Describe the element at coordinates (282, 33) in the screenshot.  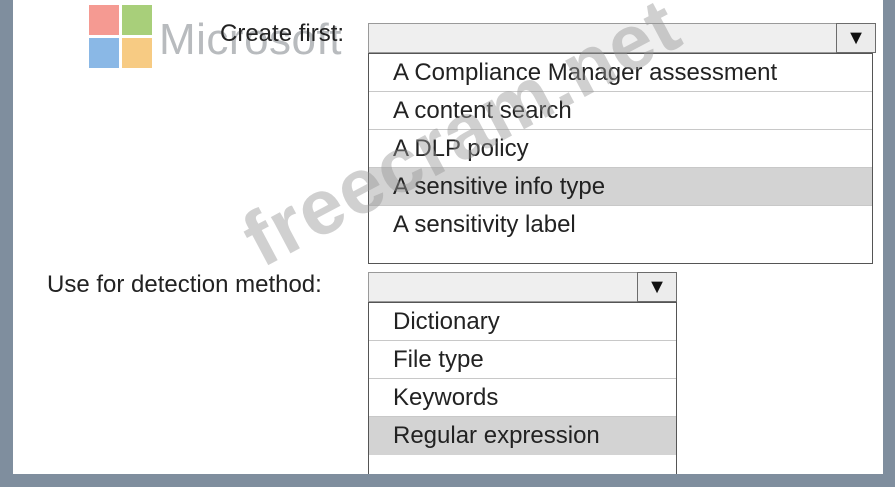
I see `create-first-label: Create first:` at that location.